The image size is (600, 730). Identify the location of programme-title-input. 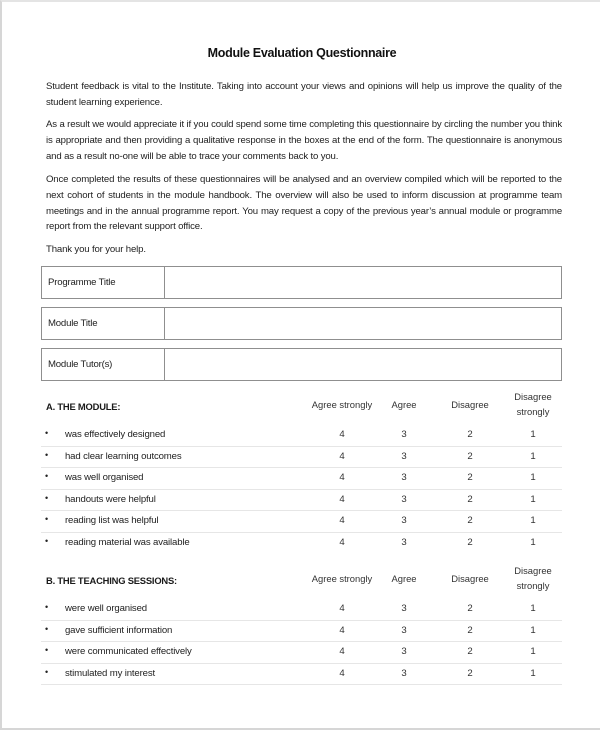
(363, 282).